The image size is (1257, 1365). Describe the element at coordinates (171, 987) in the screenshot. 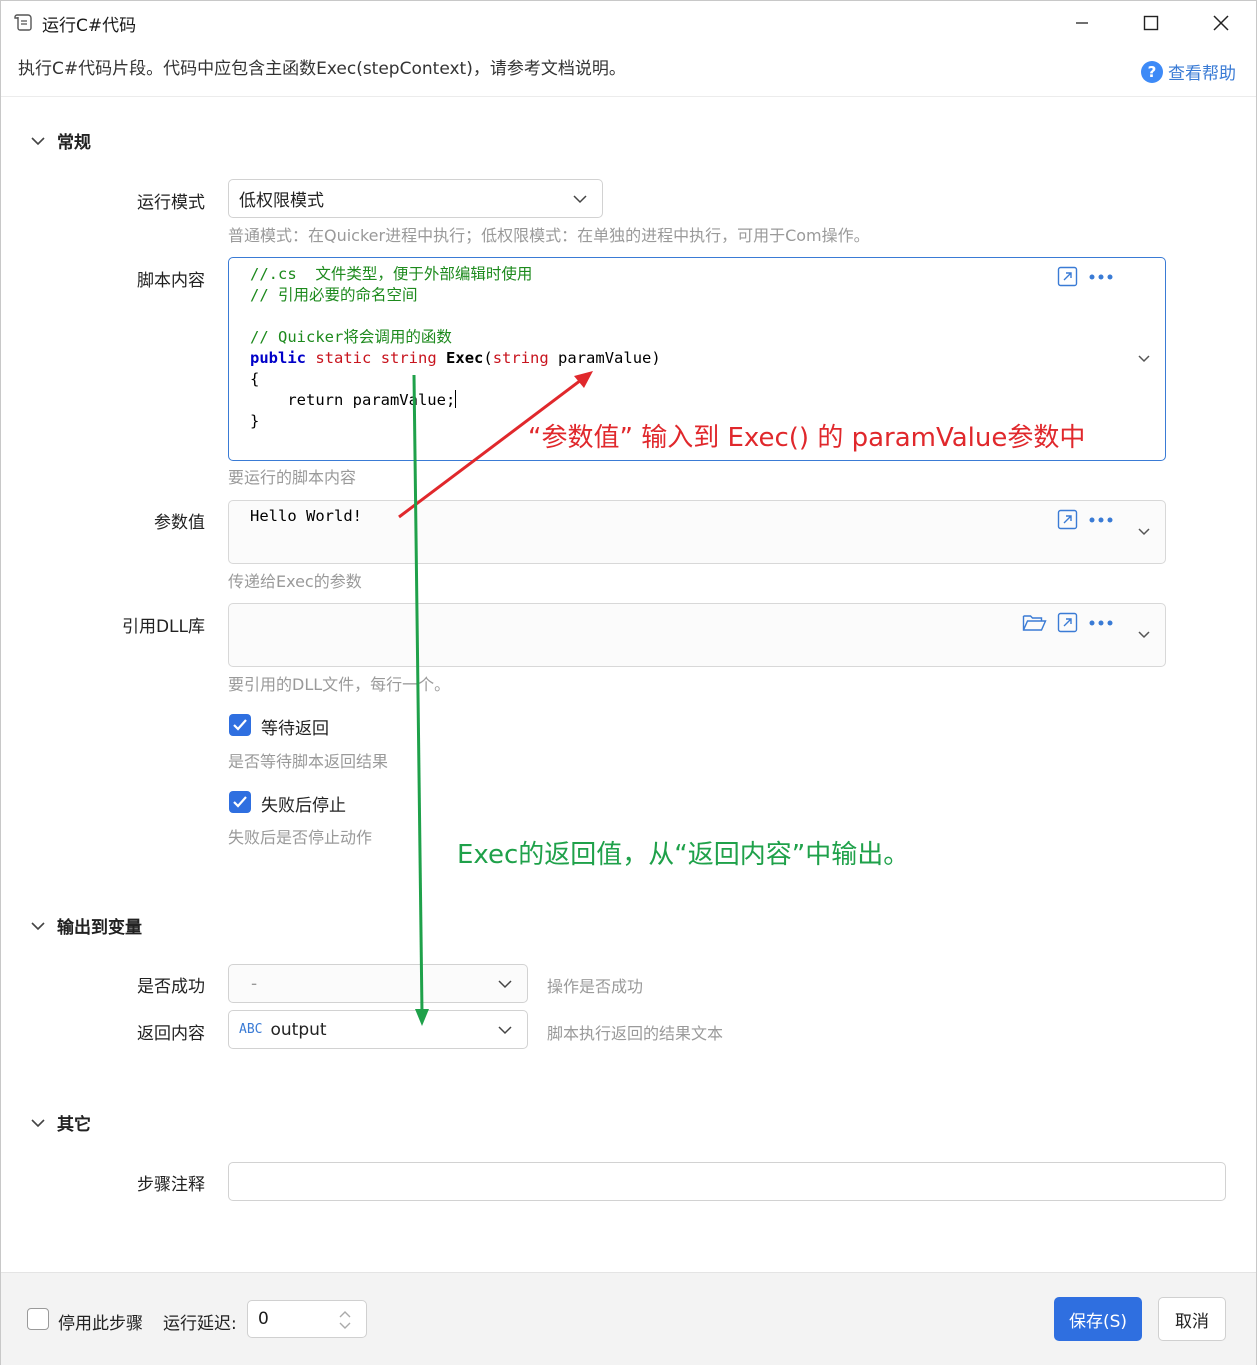

I see `success-label: 是否成功` at that location.